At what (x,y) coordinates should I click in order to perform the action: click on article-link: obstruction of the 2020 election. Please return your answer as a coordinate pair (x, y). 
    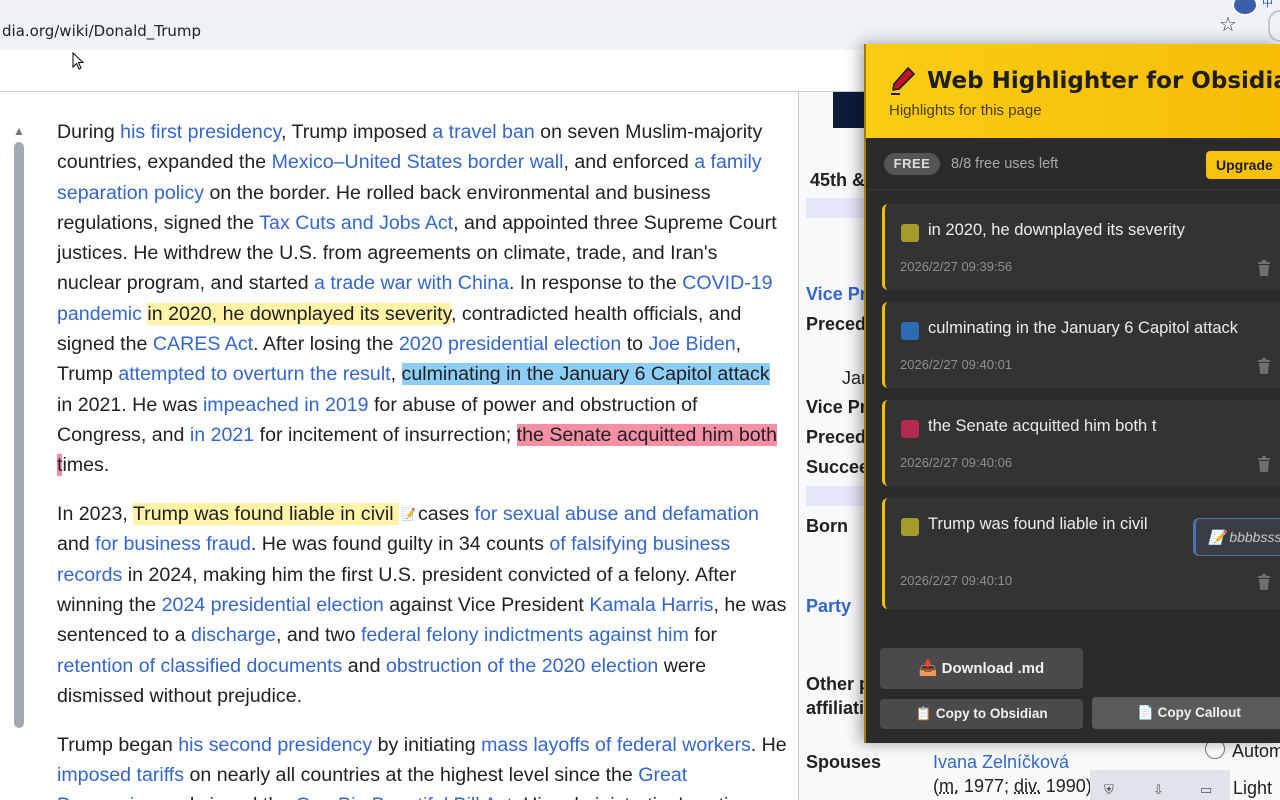
    Looking at the image, I should click on (522, 666).